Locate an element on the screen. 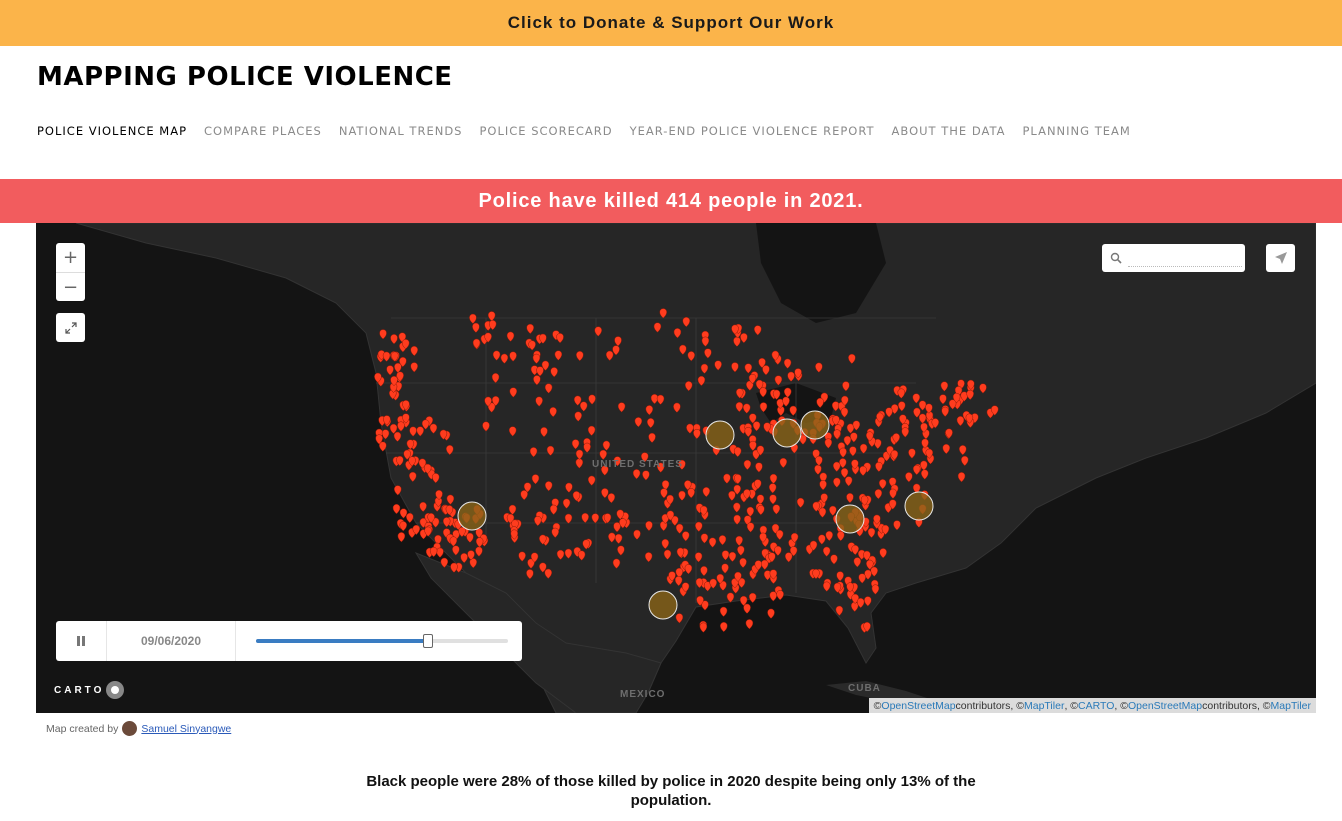 This screenshot has width=1342, height=821. locate-button is located at coordinates (1280, 258).